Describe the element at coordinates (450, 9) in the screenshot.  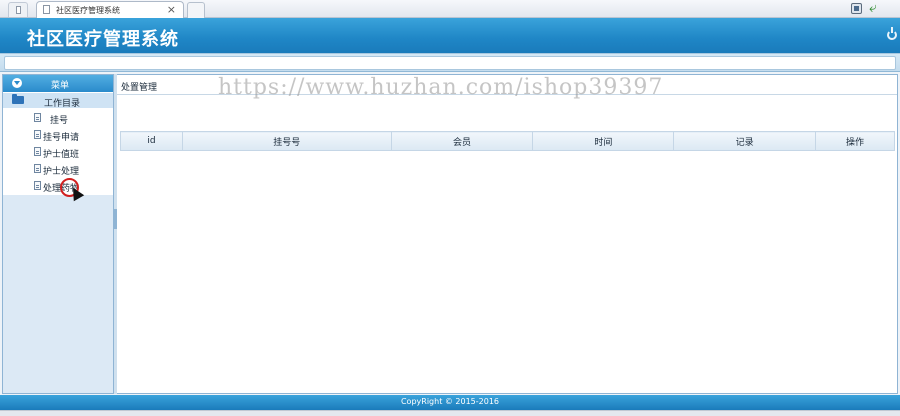
I see `browser-tab-strip: 社区医疗管理系统 × ⤶` at that location.